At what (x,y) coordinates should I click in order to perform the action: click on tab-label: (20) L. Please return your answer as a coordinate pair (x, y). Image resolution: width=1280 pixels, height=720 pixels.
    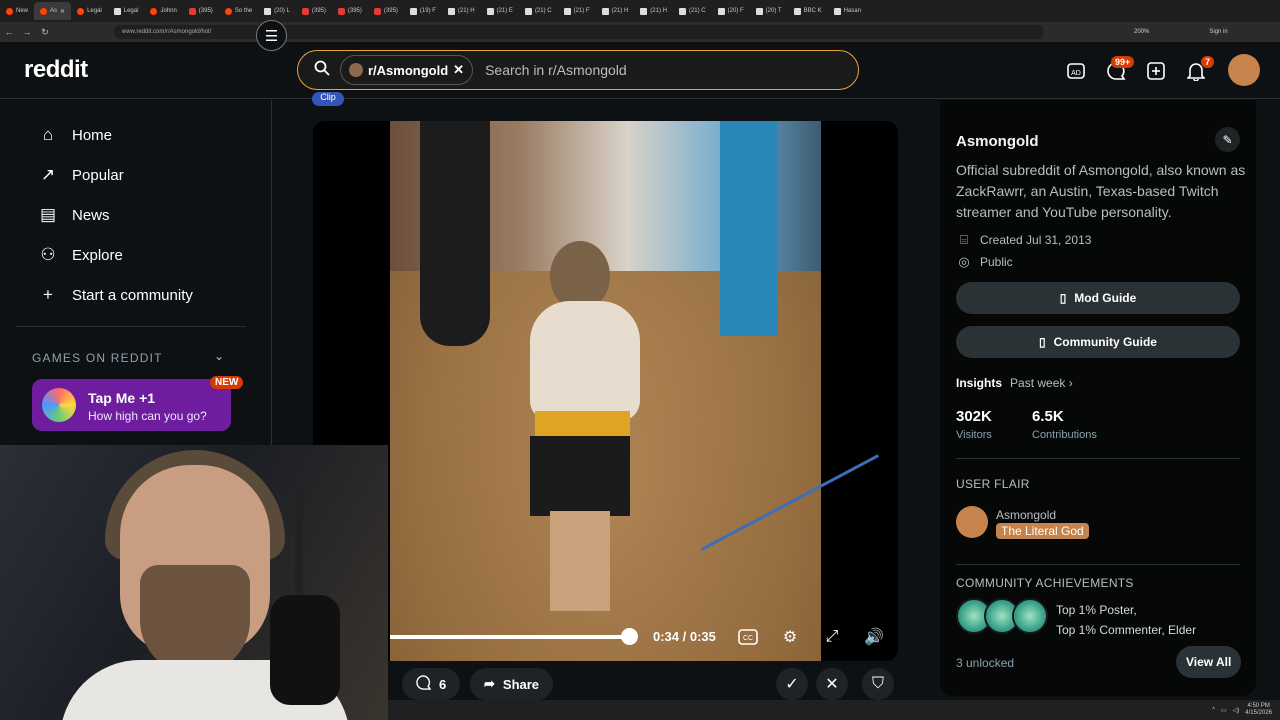
    Looking at the image, I should click on (282, 11).